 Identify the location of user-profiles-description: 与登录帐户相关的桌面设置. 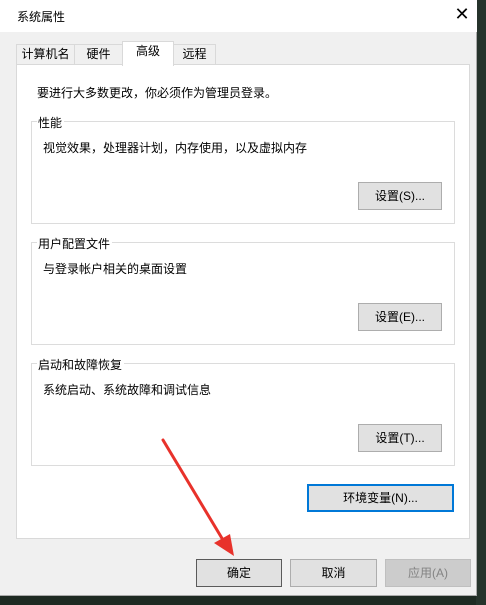
(115, 269).